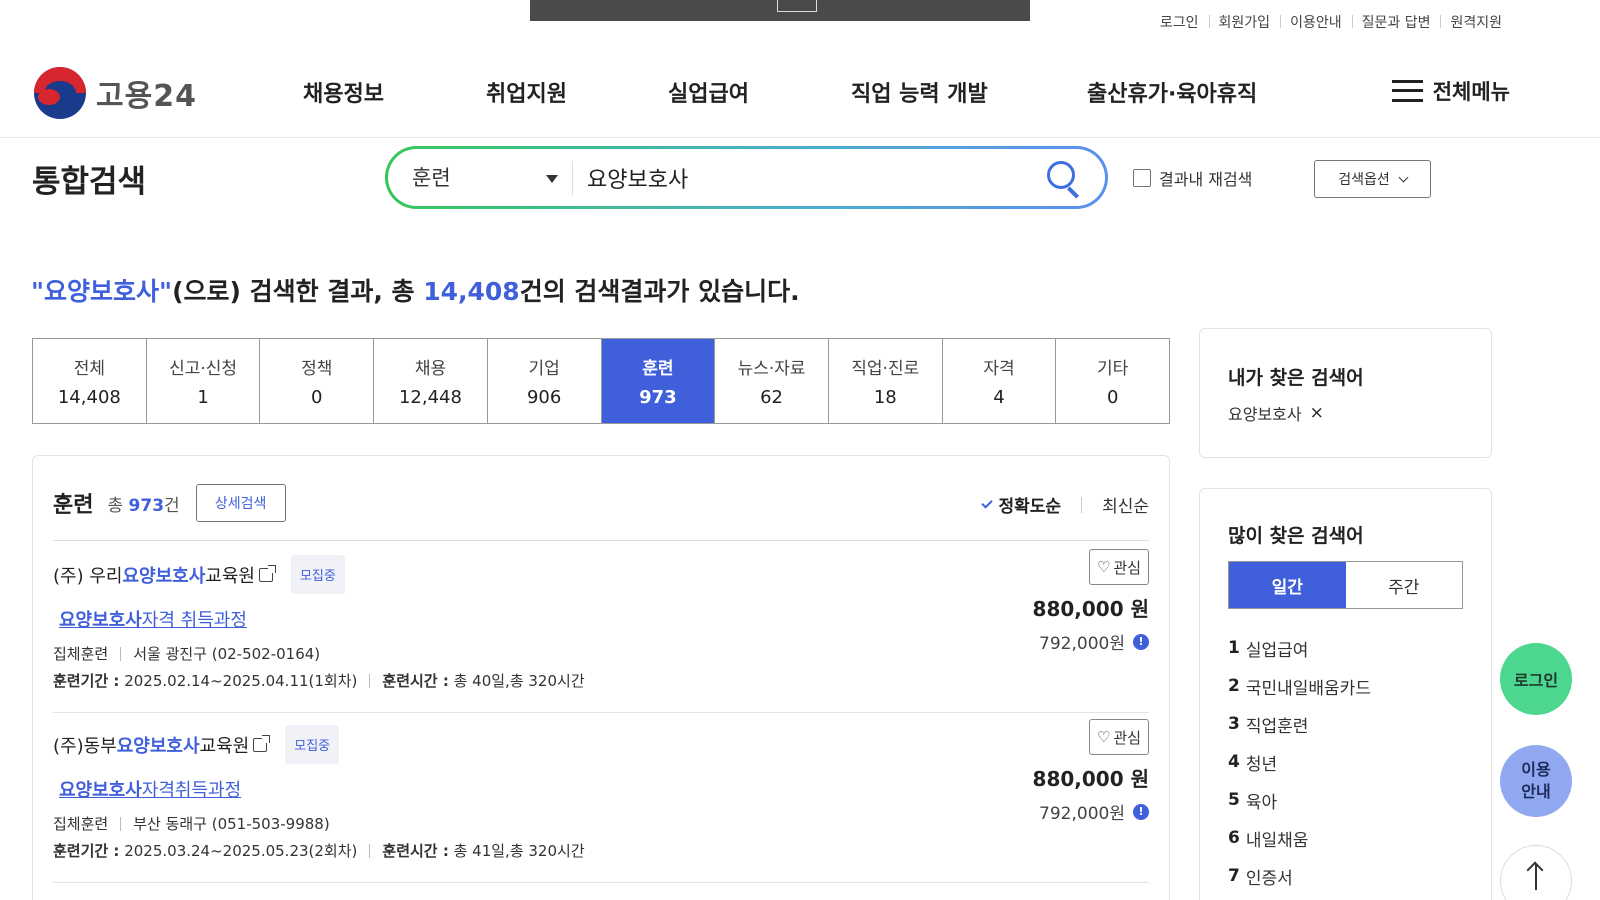  Describe the element at coordinates (1404, 585) in the screenshot. I see `tab-weekly: 주간` at that location.